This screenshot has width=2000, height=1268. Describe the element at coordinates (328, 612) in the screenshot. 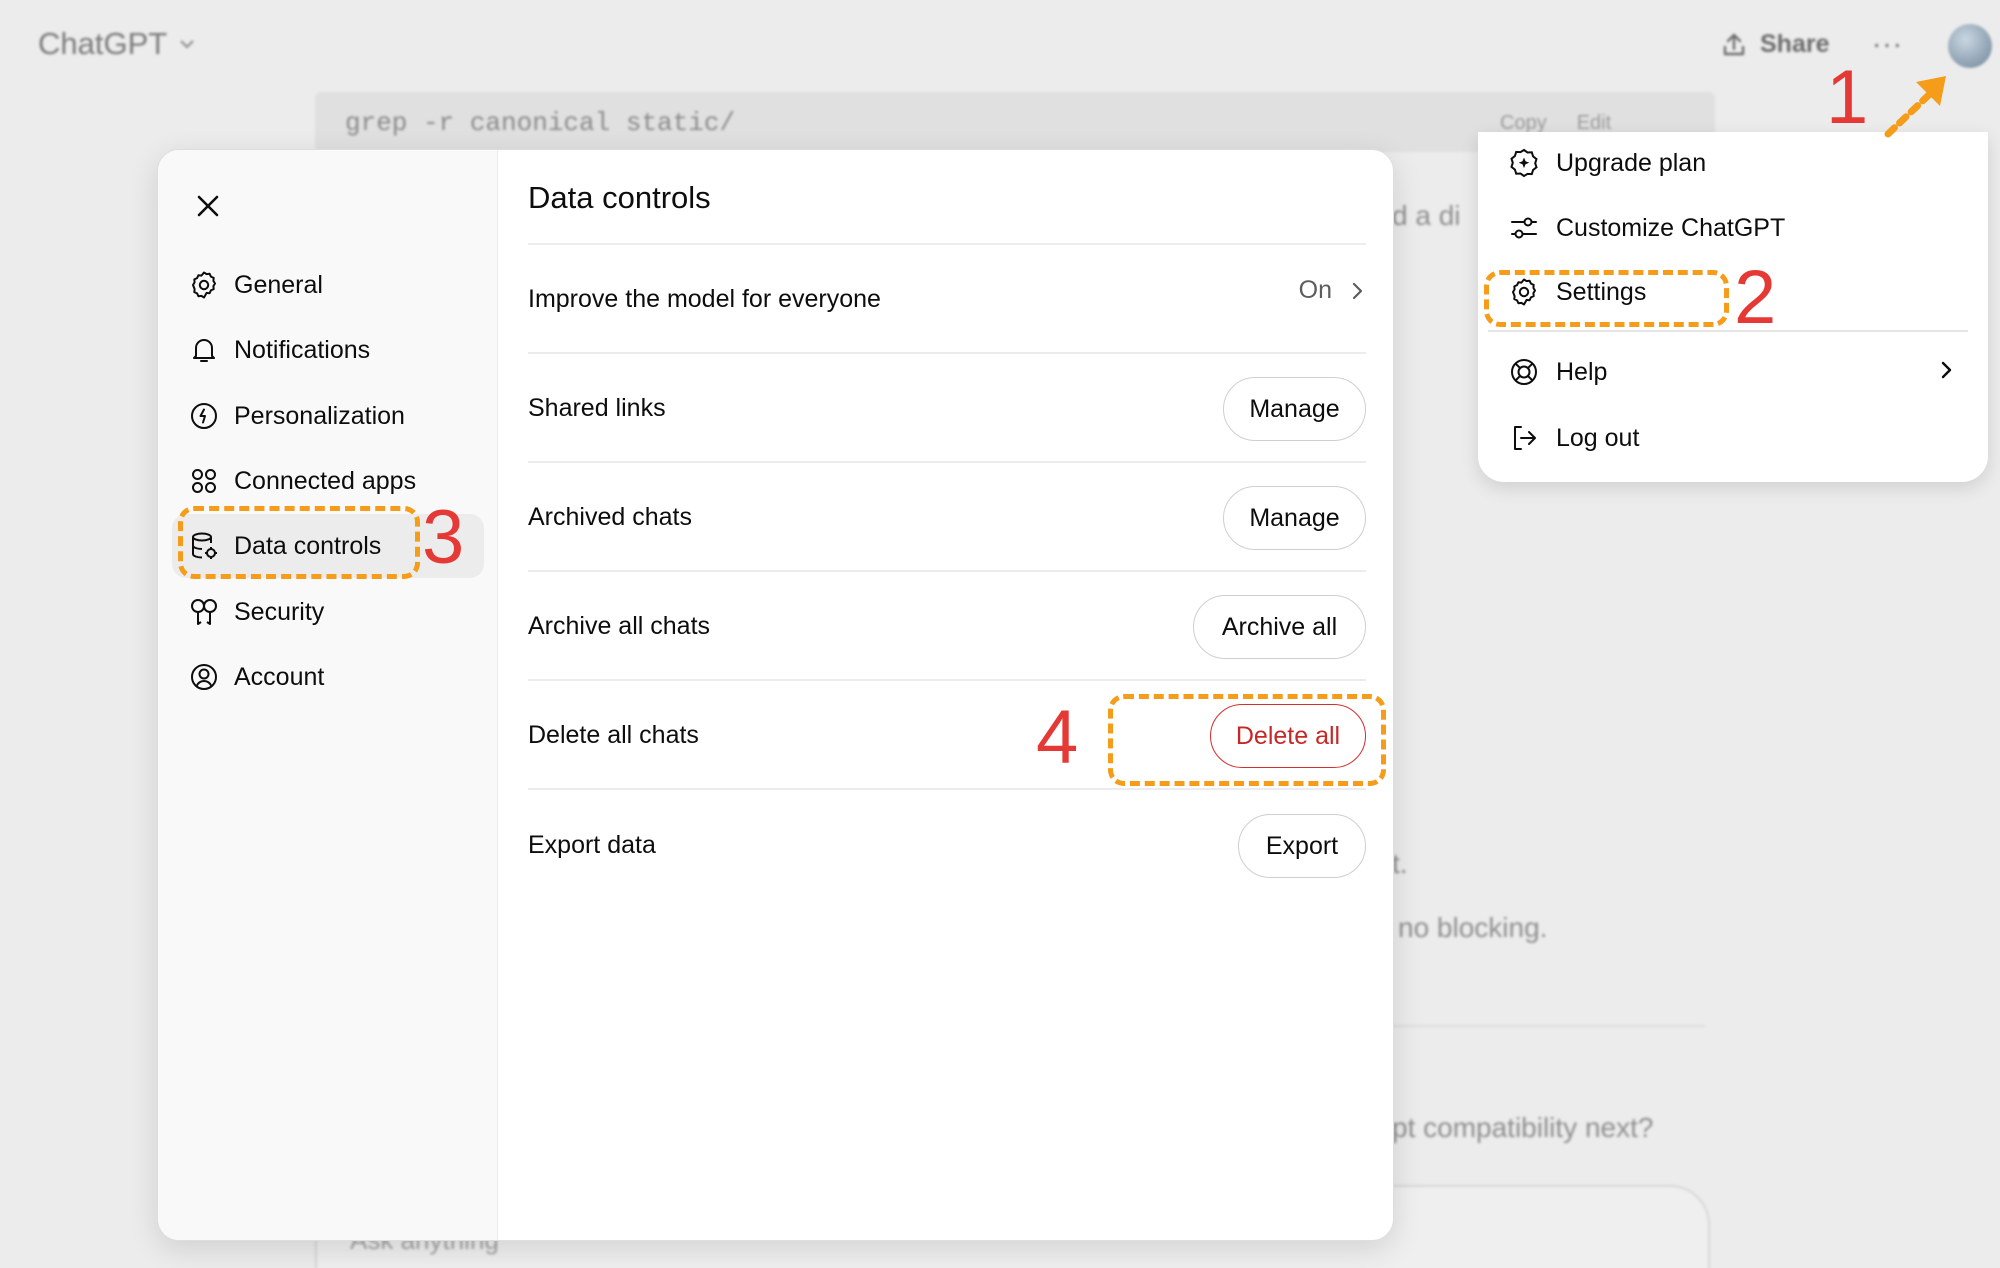

I see `sidebar-item-security: Security` at that location.